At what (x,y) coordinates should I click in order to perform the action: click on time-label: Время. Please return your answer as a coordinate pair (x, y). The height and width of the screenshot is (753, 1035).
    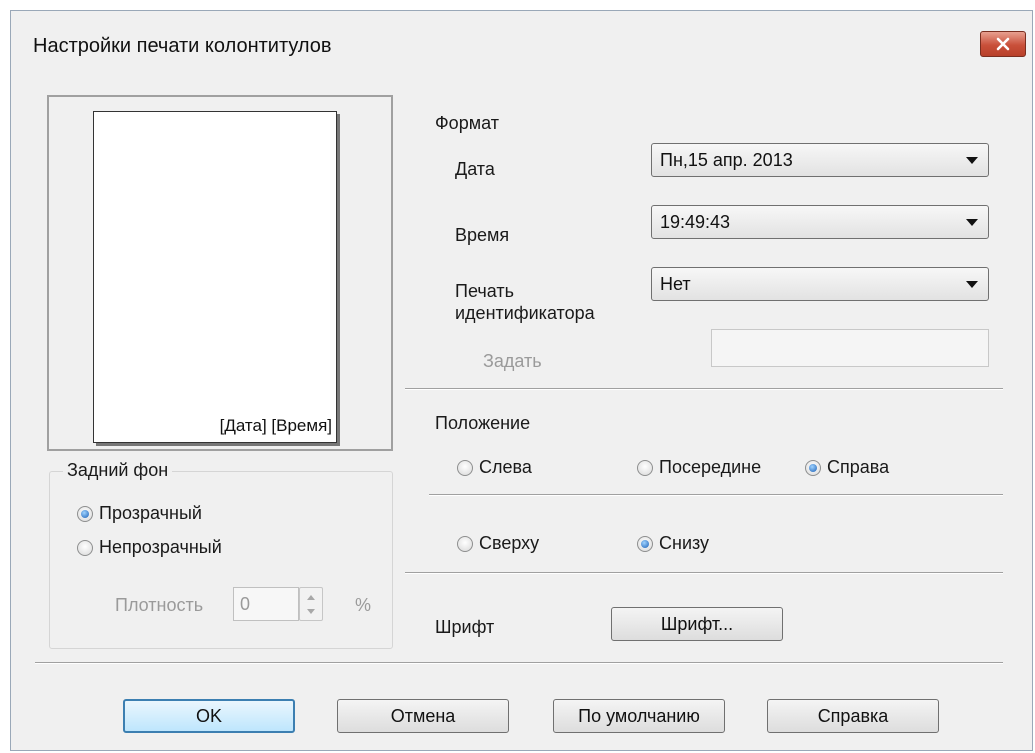
    Looking at the image, I should click on (482, 235).